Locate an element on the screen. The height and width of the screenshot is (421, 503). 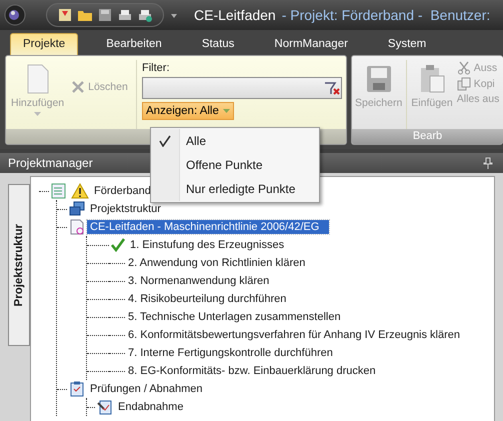
windows-icon is located at coordinates (77, 209).